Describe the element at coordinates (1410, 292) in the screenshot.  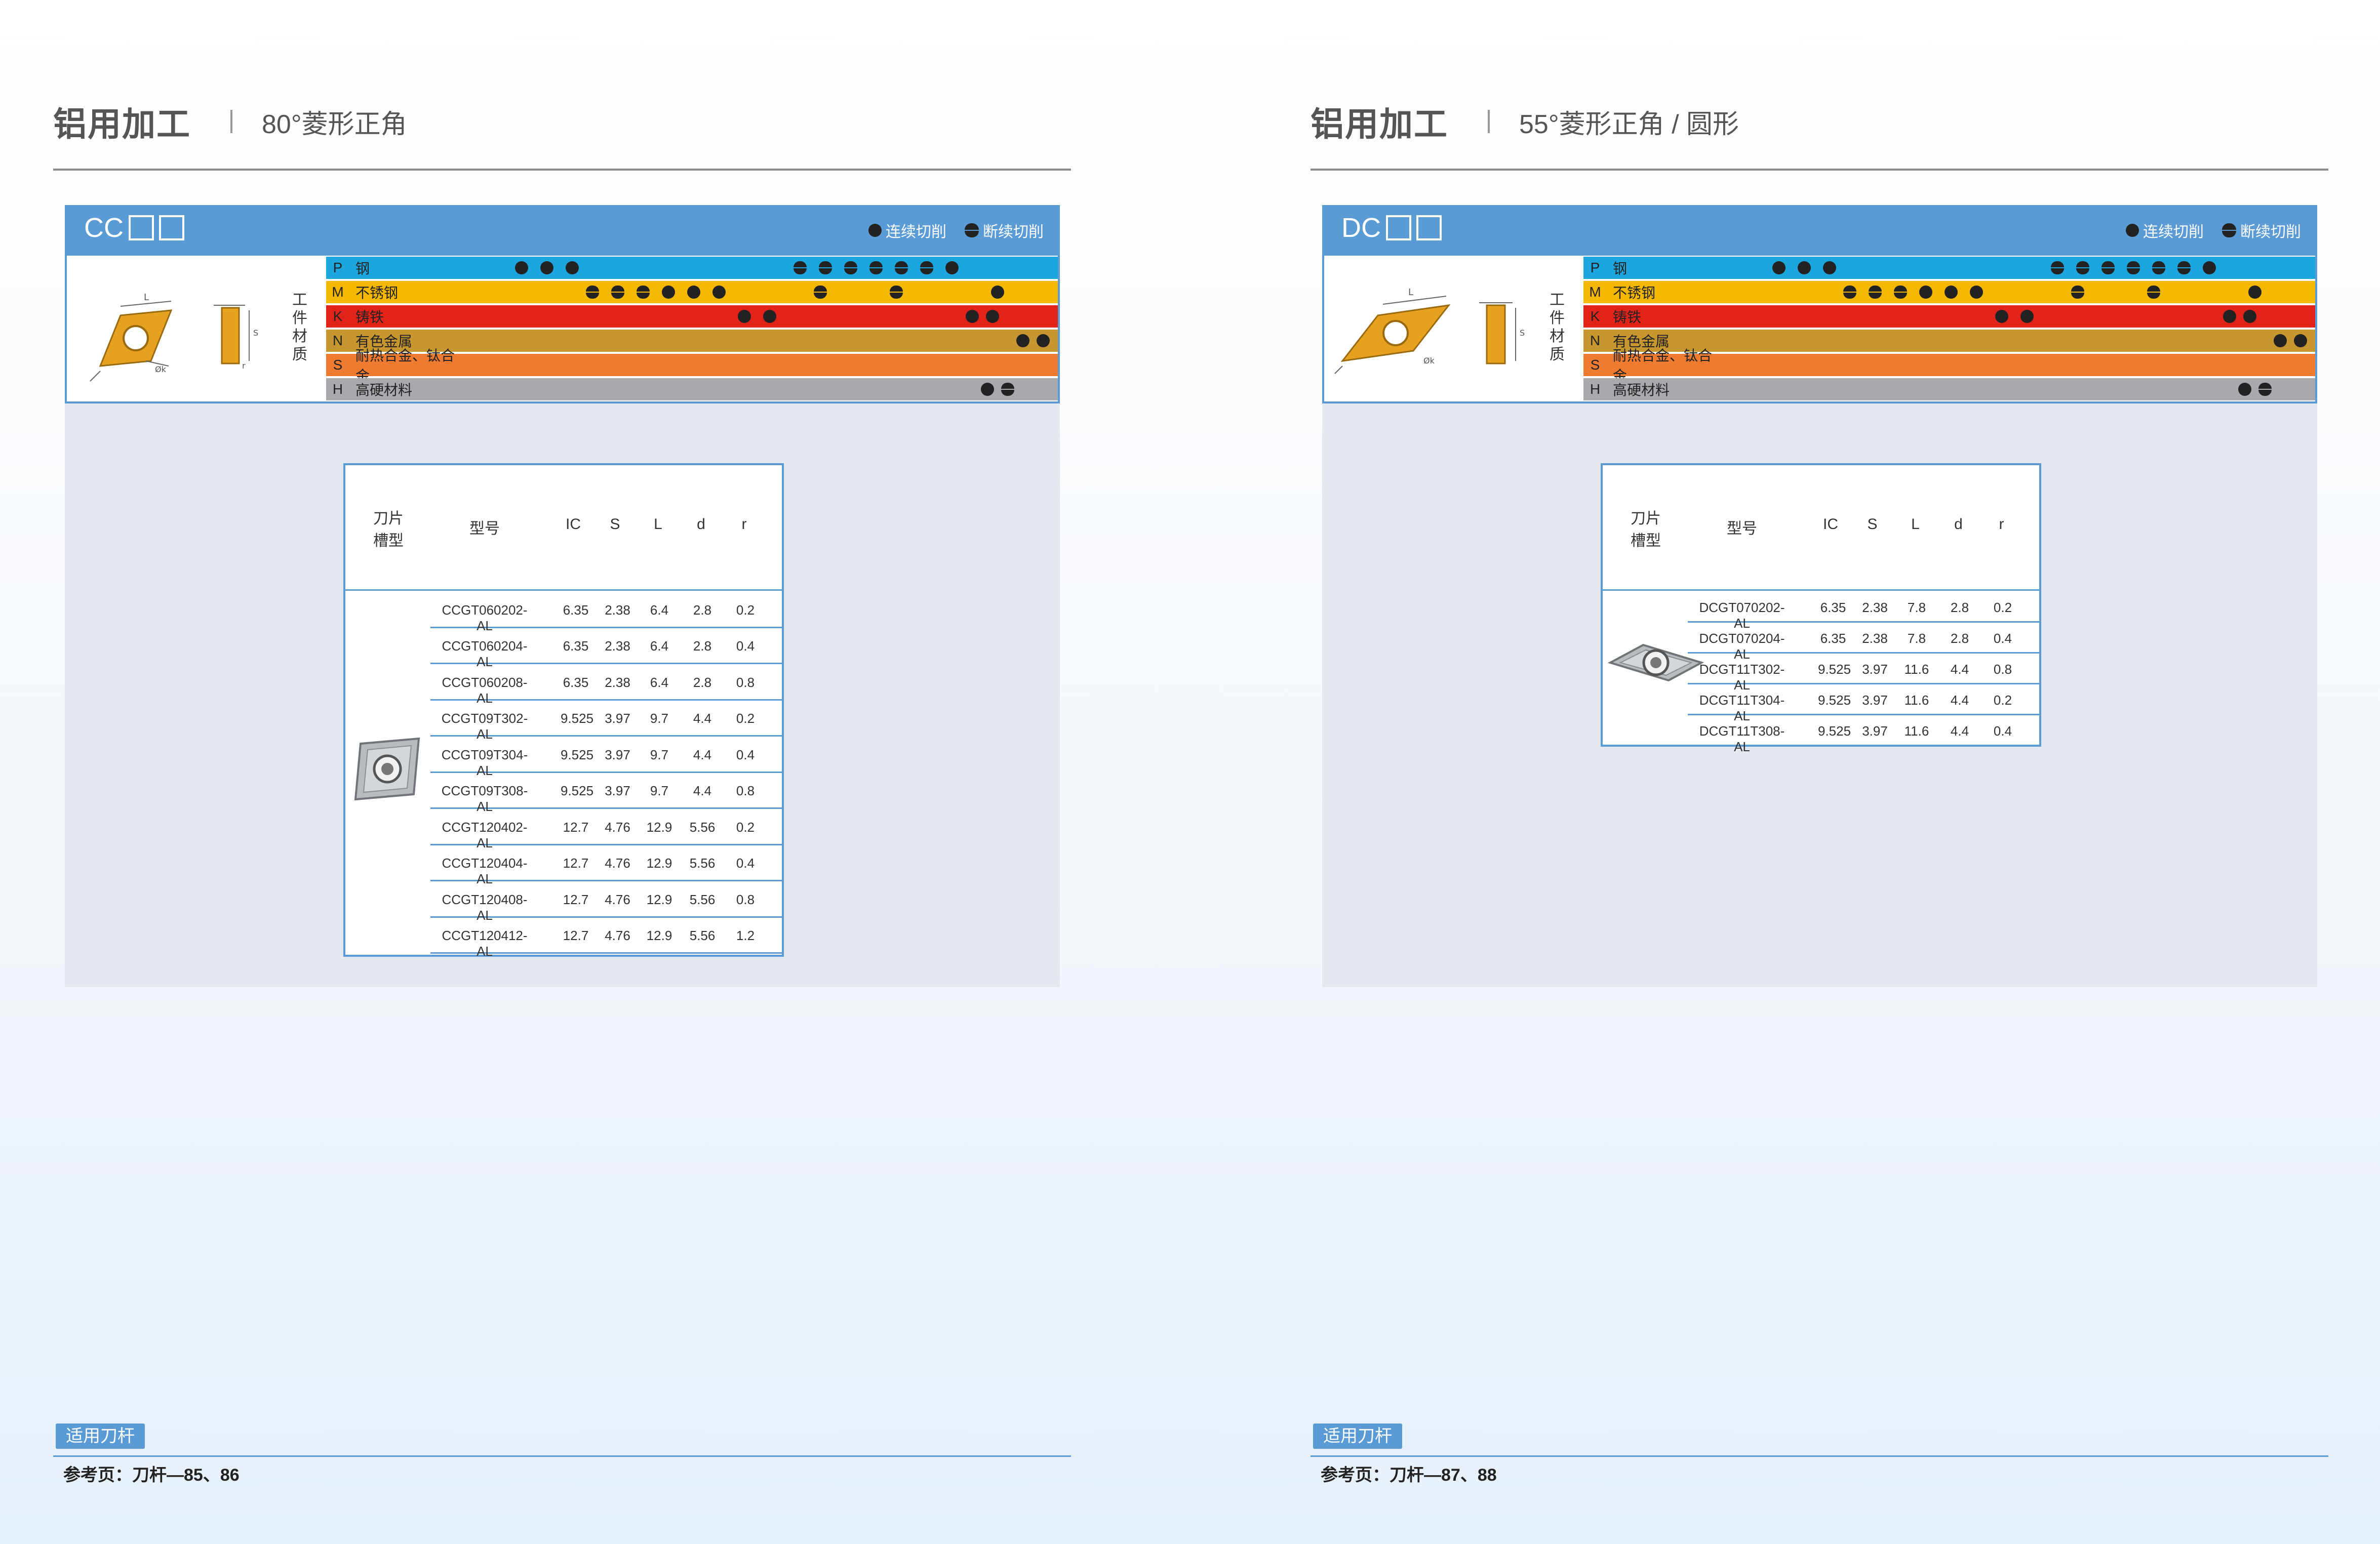
I see `svg-text: L` at that location.